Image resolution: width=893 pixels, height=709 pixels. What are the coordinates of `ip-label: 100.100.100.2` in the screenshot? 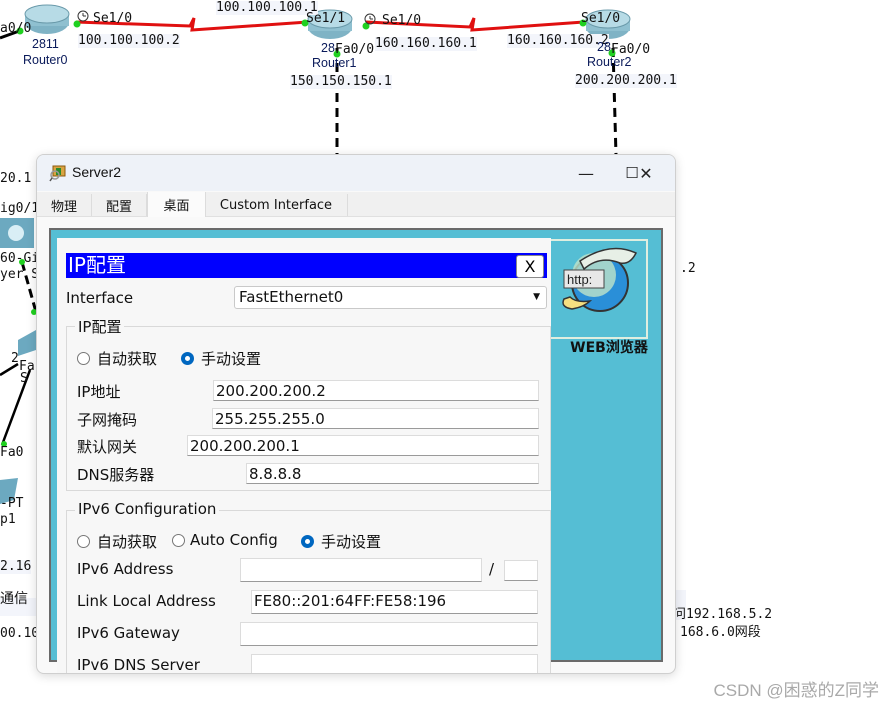 It's located at (129, 40).